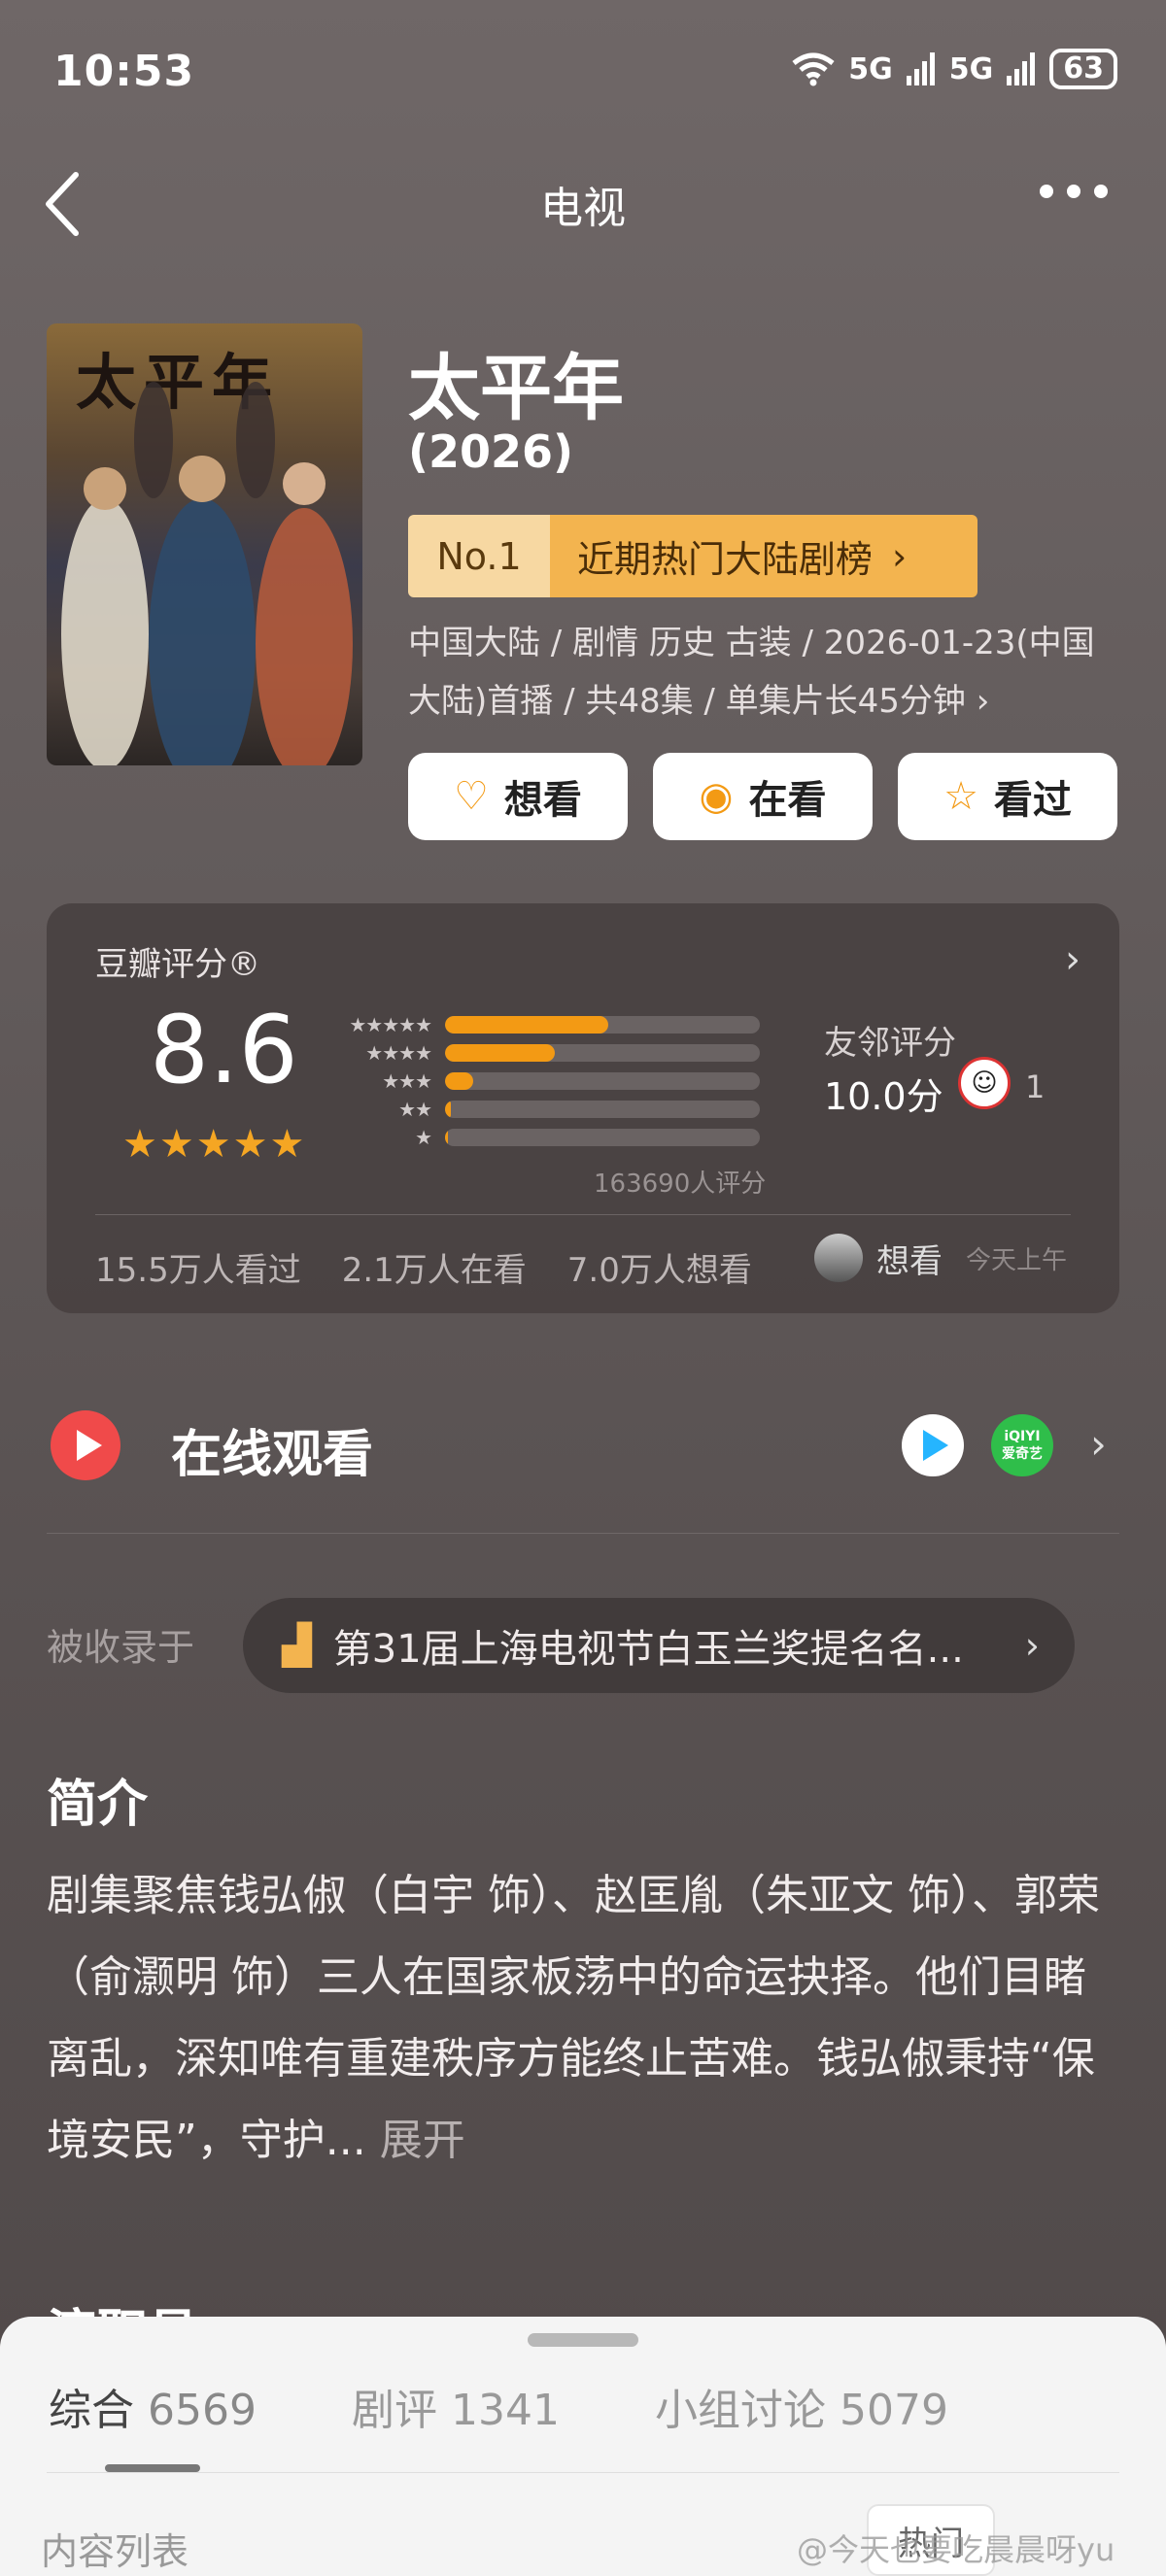 The height and width of the screenshot is (2576, 1166). Describe the element at coordinates (516, 388) in the screenshot. I see `show-title: 太平年` at that location.